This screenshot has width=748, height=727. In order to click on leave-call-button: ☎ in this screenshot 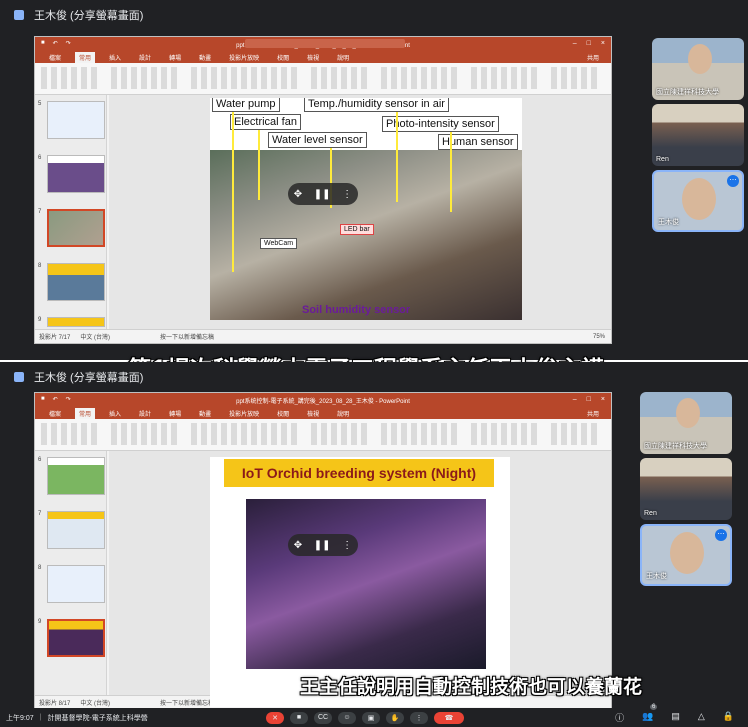, I will do `click(449, 717)`.